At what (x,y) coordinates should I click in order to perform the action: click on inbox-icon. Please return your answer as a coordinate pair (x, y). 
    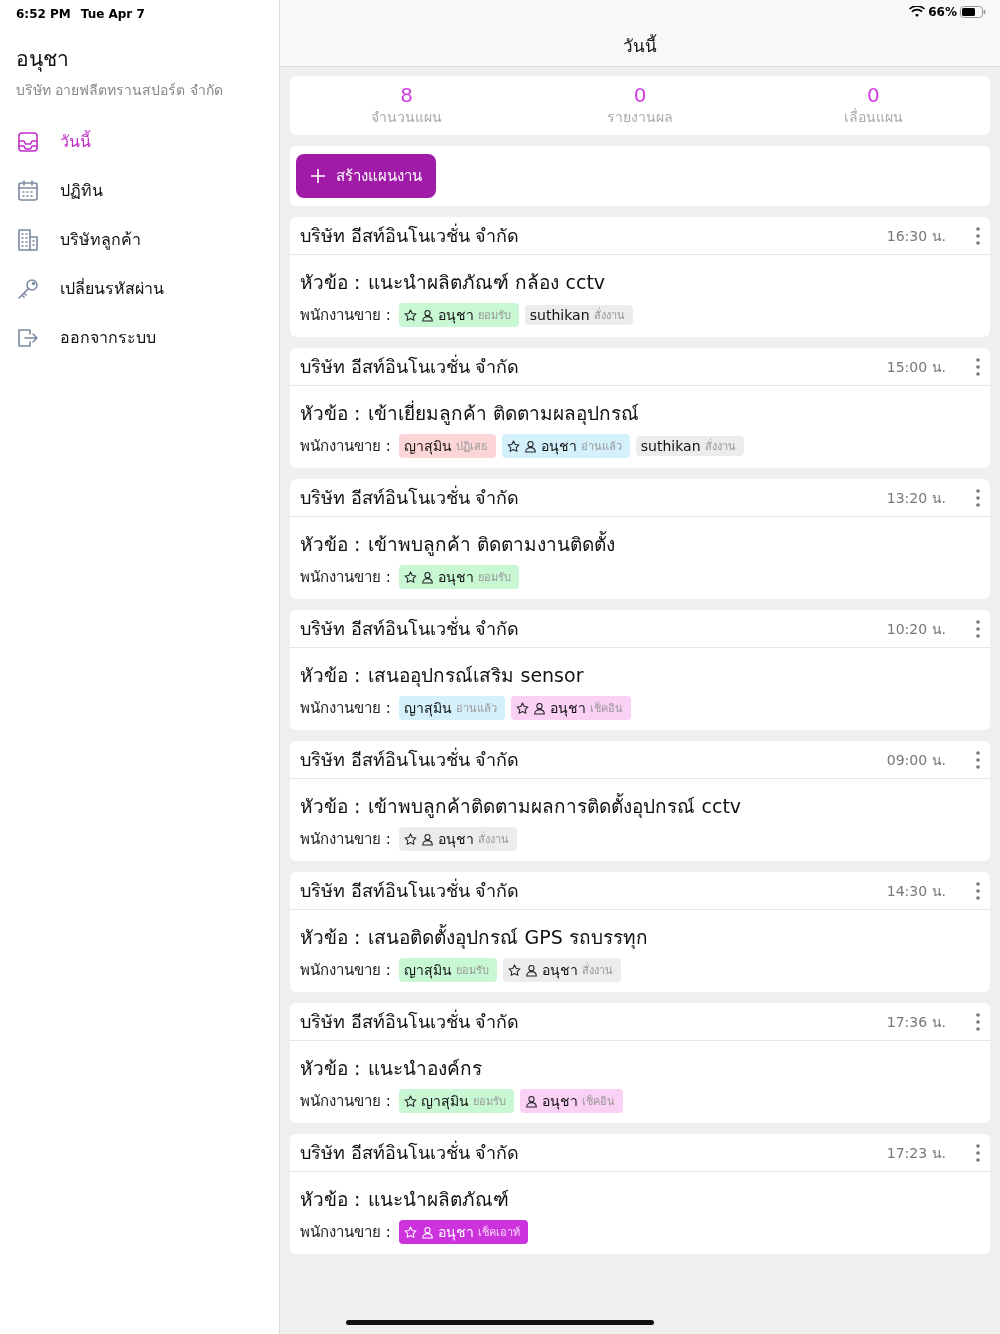
    Looking at the image, I should click on (28, 141).